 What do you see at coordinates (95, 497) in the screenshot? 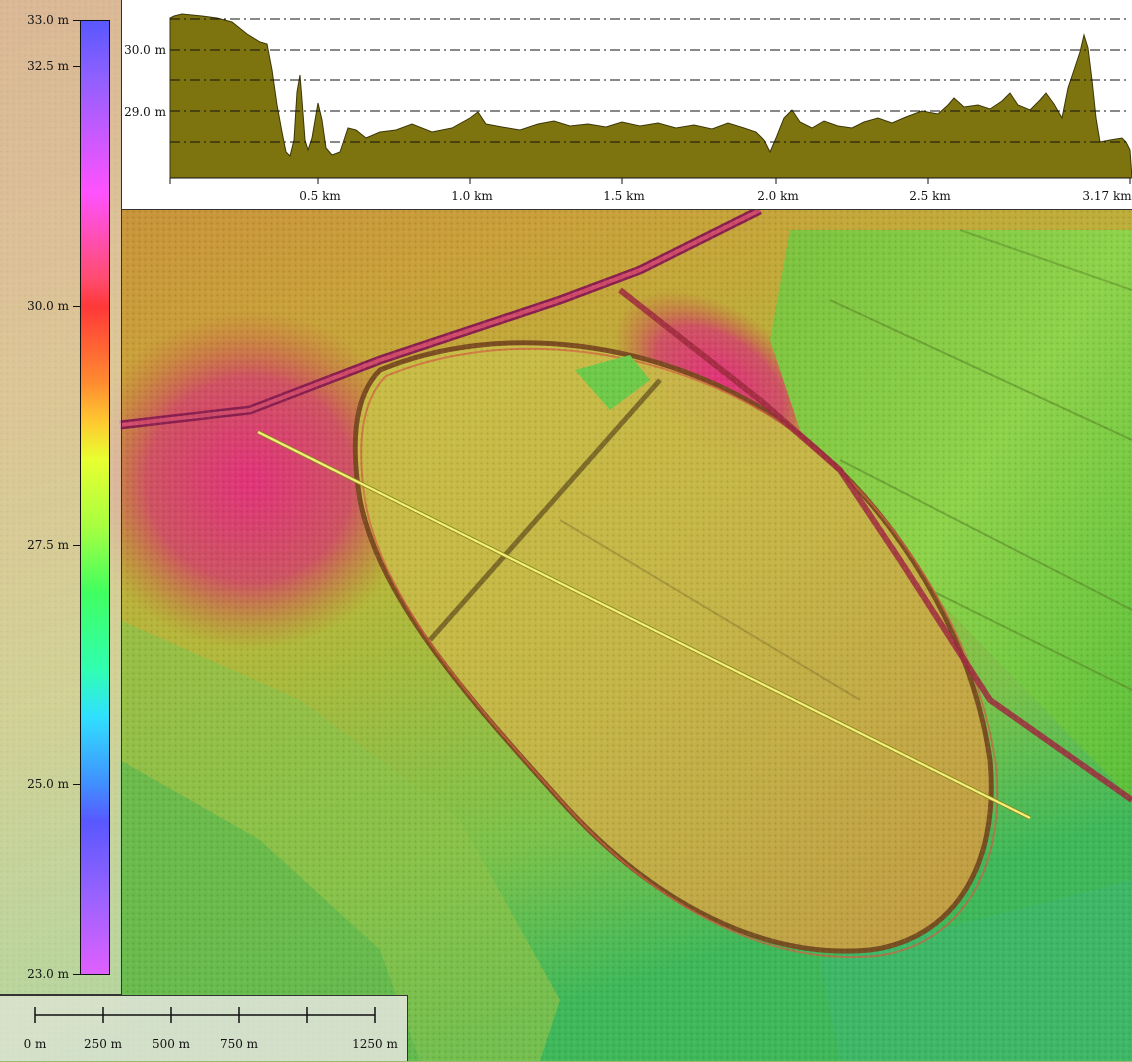
I see `elevation-color-ramp` at bounding box center [95, 497].